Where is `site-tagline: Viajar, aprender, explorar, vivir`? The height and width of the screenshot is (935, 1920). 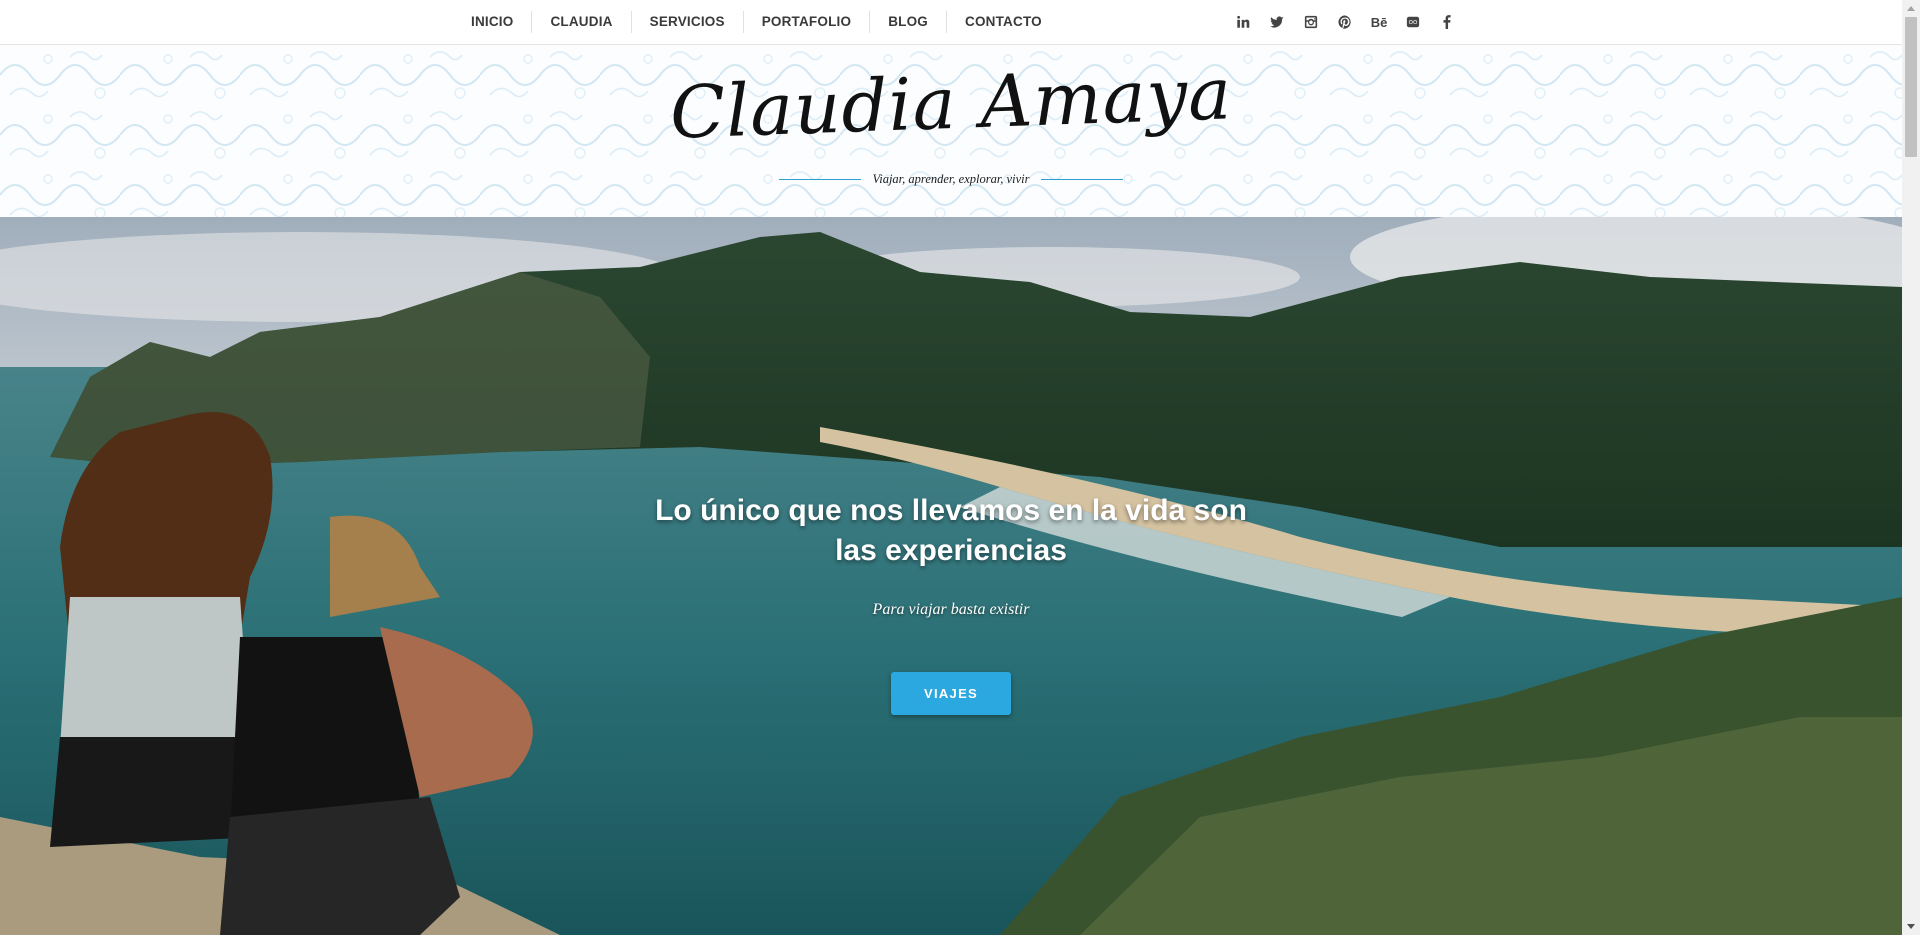
site-tagline: Viajar, aprender, explorar, vivir is located at coordinates (951, 178).